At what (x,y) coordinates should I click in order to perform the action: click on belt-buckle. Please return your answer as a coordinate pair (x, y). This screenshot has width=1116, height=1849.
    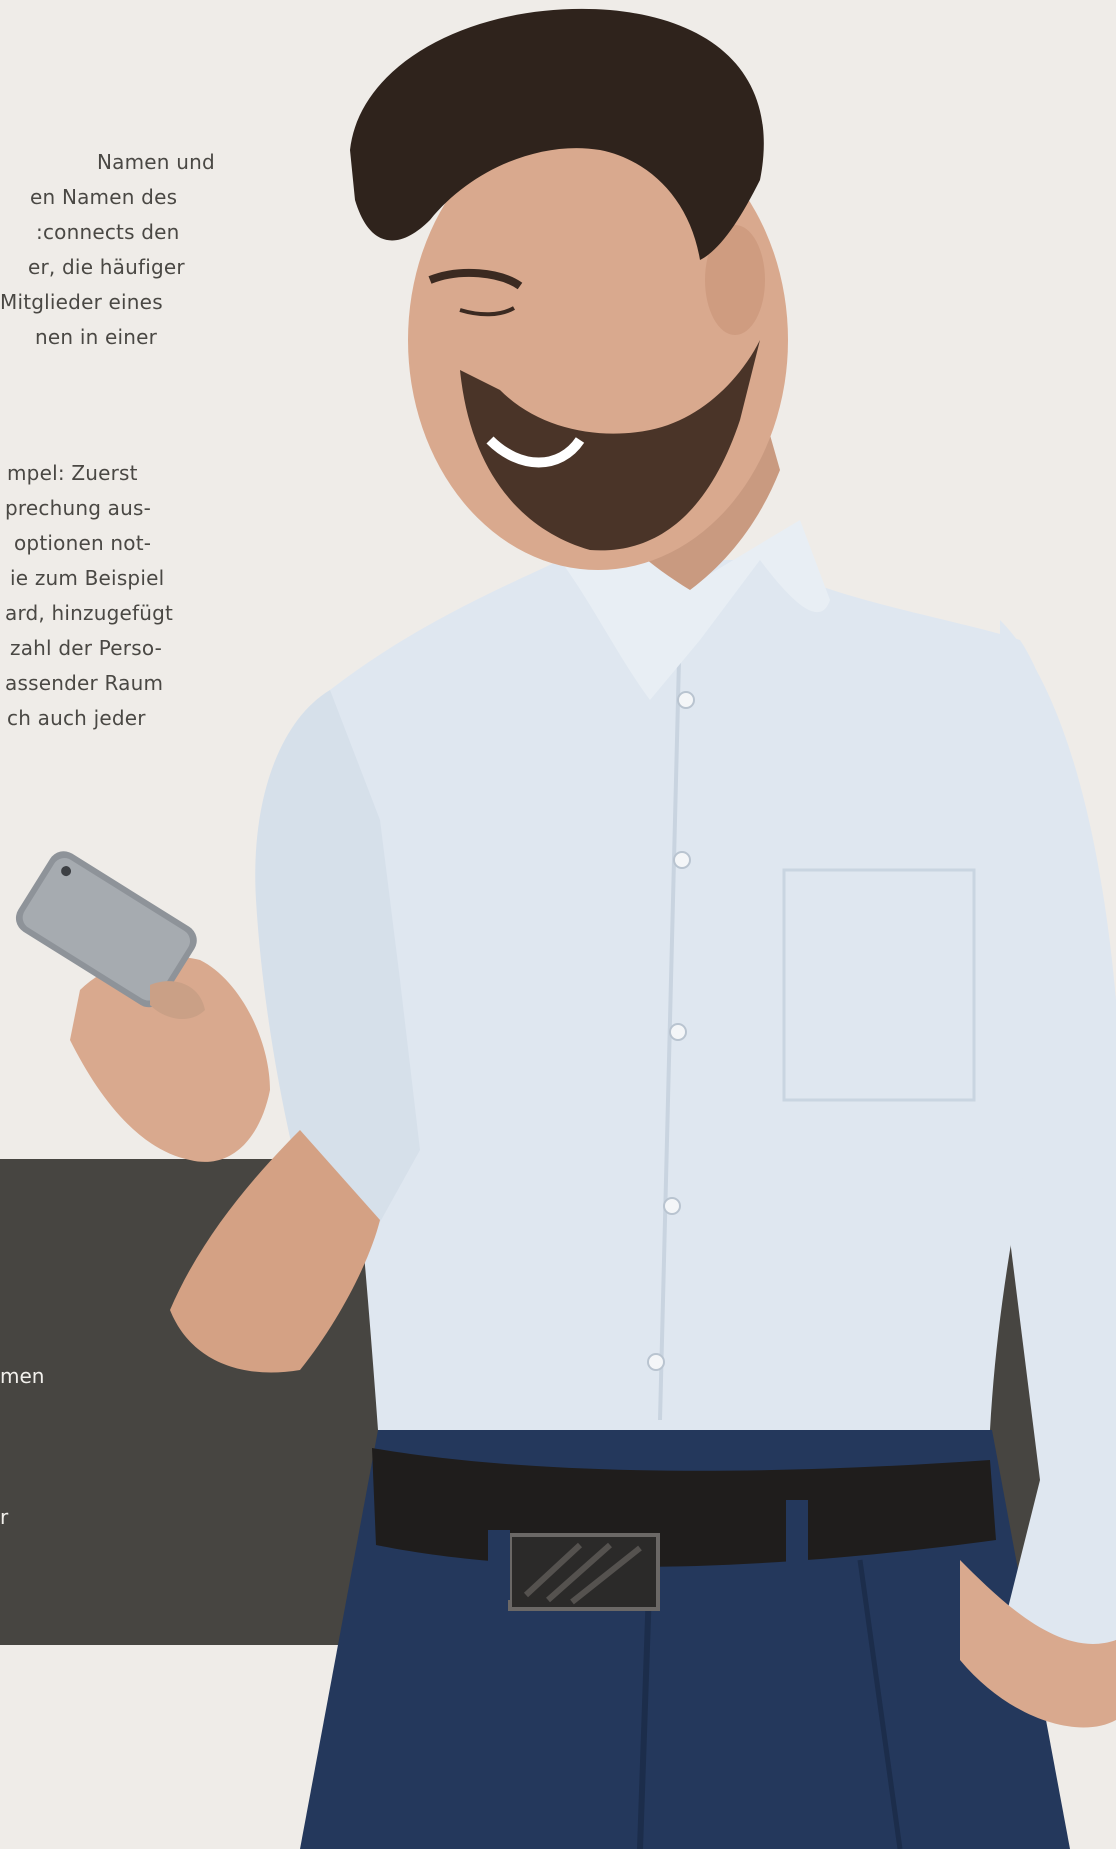
    Looking at the image, I should click on (584, 1572).